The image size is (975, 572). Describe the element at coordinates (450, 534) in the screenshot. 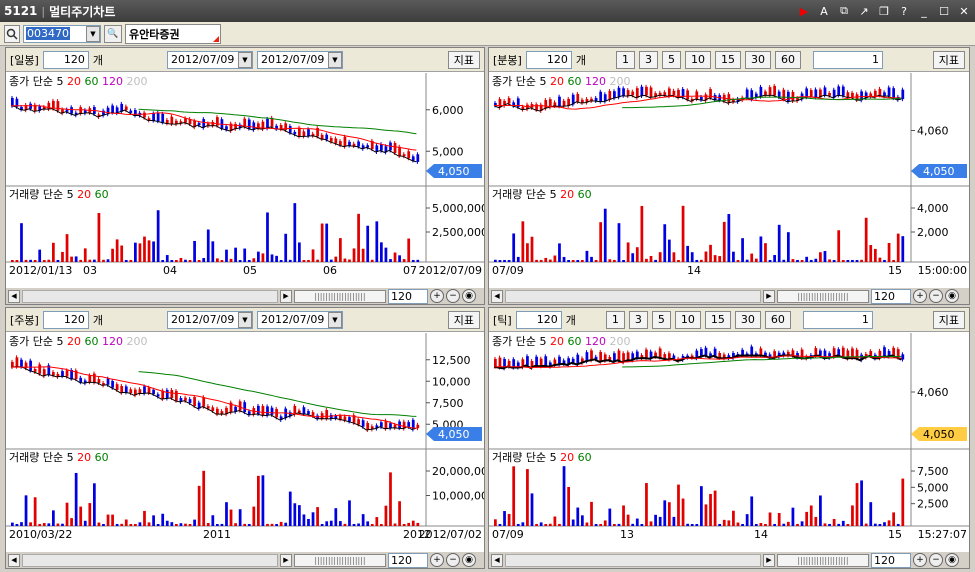

I see `x-axis-right-label: 2012/07/02` at that location.